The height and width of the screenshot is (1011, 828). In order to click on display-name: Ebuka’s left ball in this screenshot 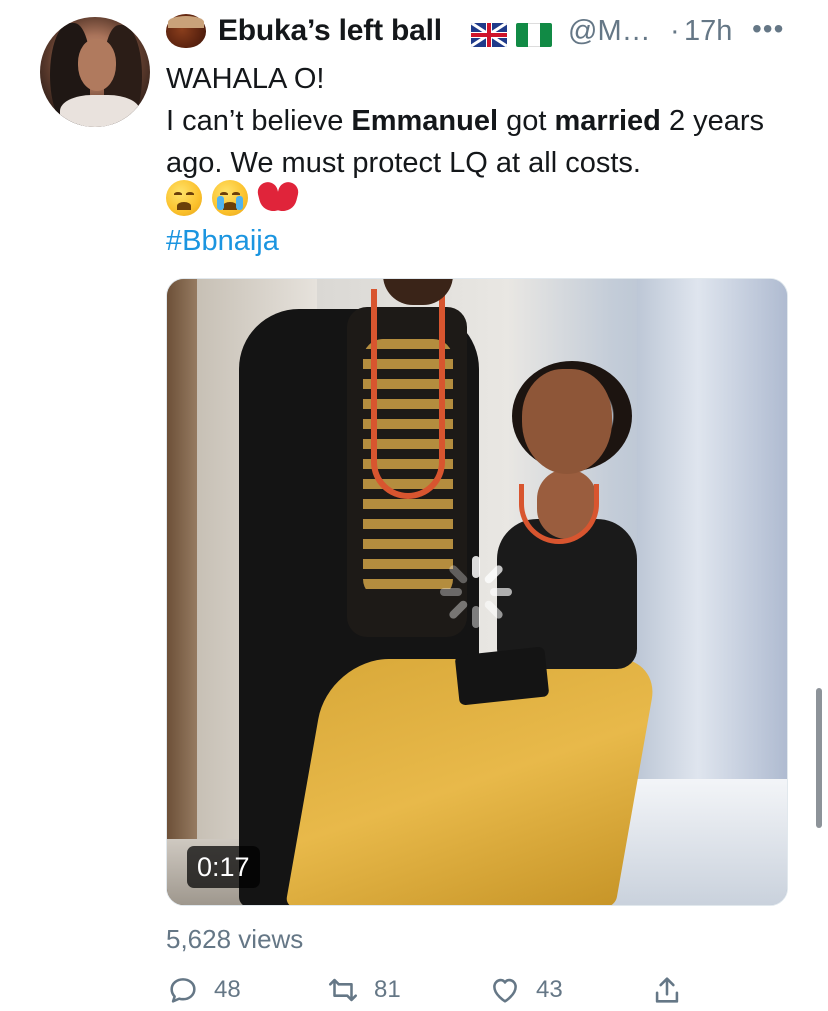, I will do `click(330, 31)`.